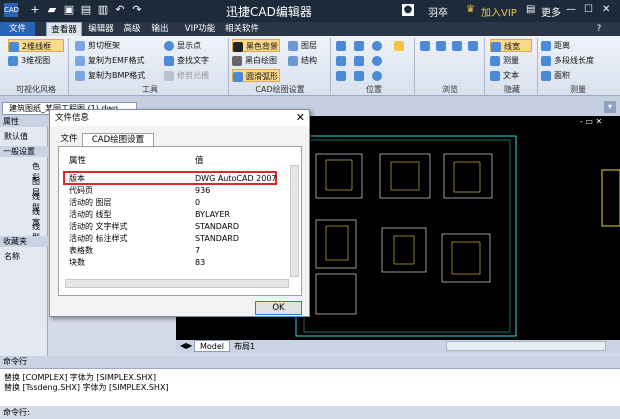  Describe the element at coordinates (408, 10) in the screenshot. I see `user-avatar-icon: ●` at that location.